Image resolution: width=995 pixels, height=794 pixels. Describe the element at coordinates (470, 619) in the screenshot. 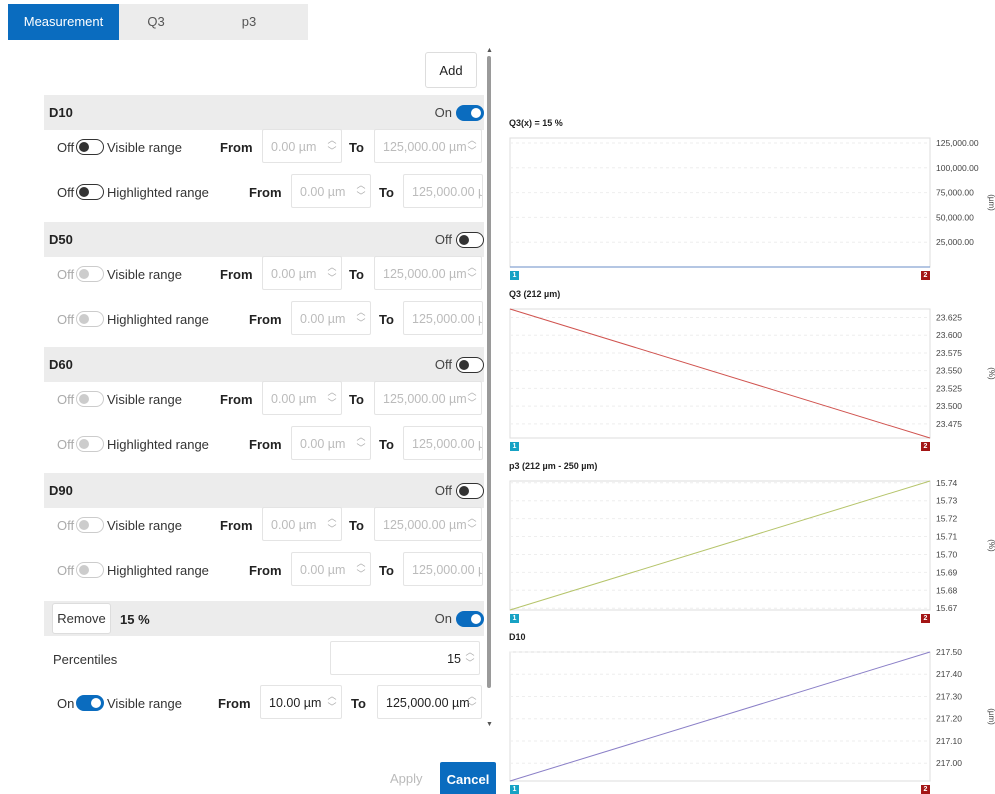

I see `percentile-toggle` at that location.